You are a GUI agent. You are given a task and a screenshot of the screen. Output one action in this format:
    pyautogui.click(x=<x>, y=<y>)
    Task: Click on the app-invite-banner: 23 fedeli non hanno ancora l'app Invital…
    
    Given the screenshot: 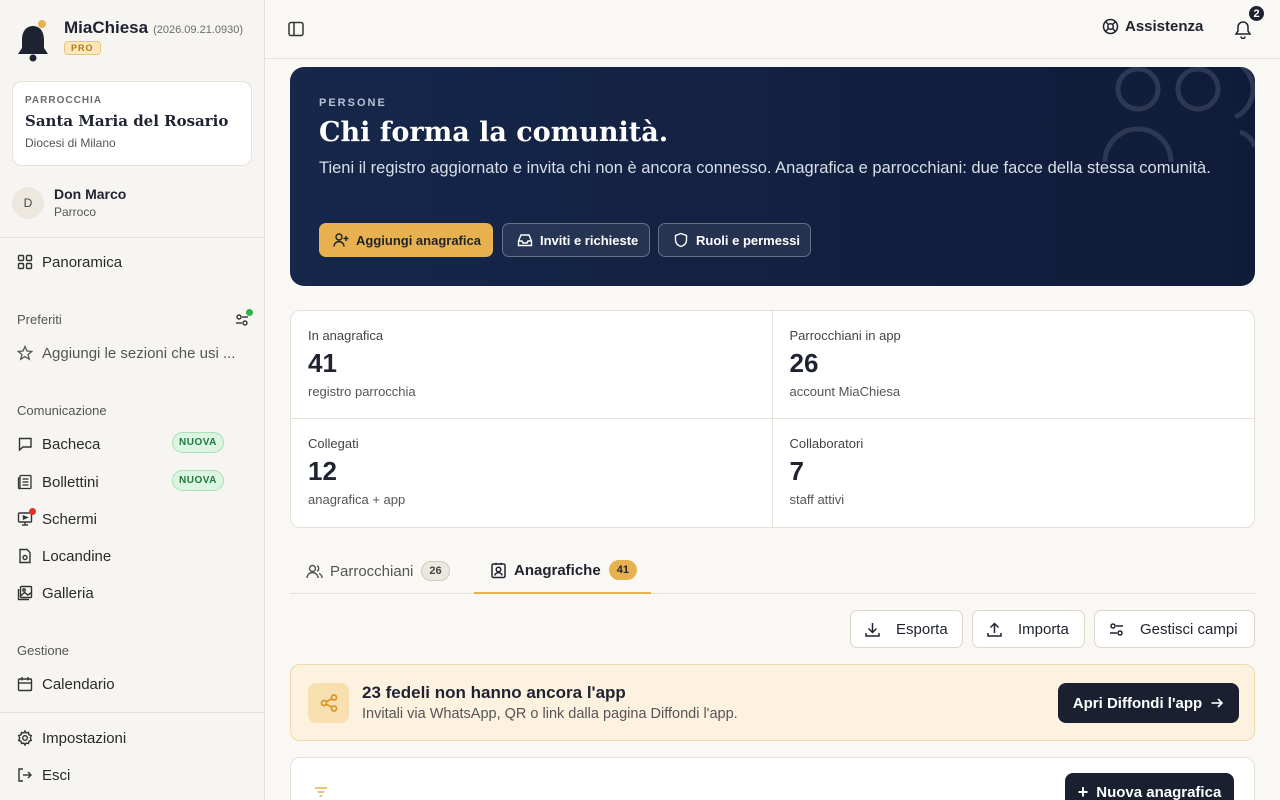 What is the action you would take?
    pyautogui.click(x=772, y=702)
    